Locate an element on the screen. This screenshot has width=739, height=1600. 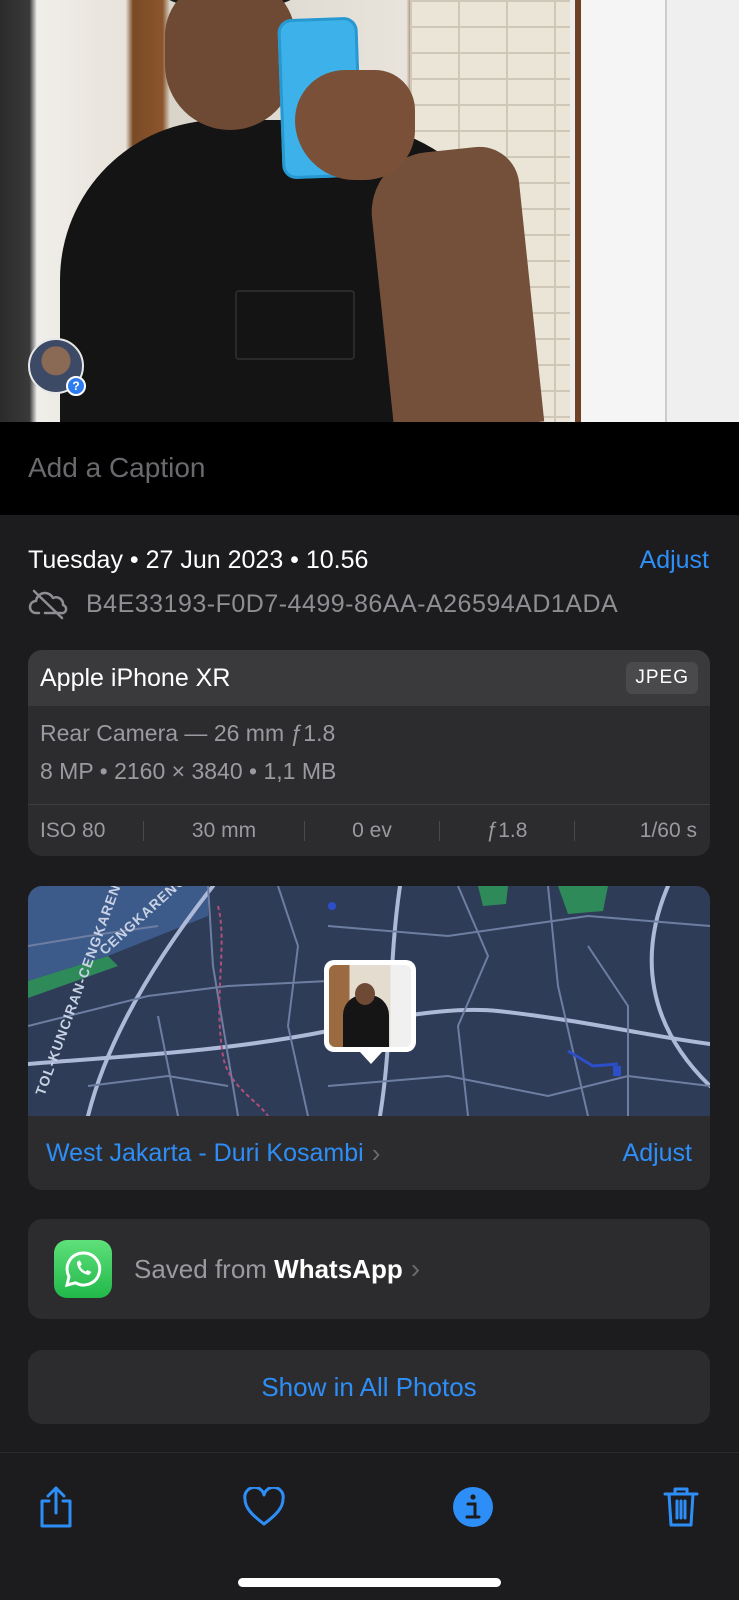
info-button is located at coordinates (473, 1507).